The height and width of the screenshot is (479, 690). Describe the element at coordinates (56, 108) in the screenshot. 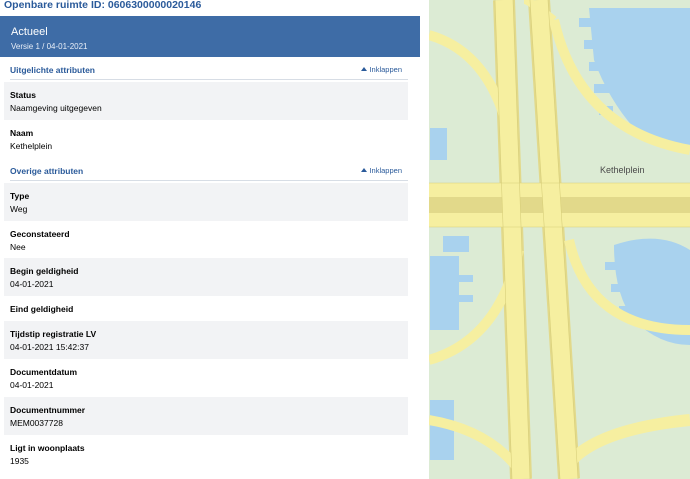

I see `attribute-value: Naamgeving uitgegeven` at that location.